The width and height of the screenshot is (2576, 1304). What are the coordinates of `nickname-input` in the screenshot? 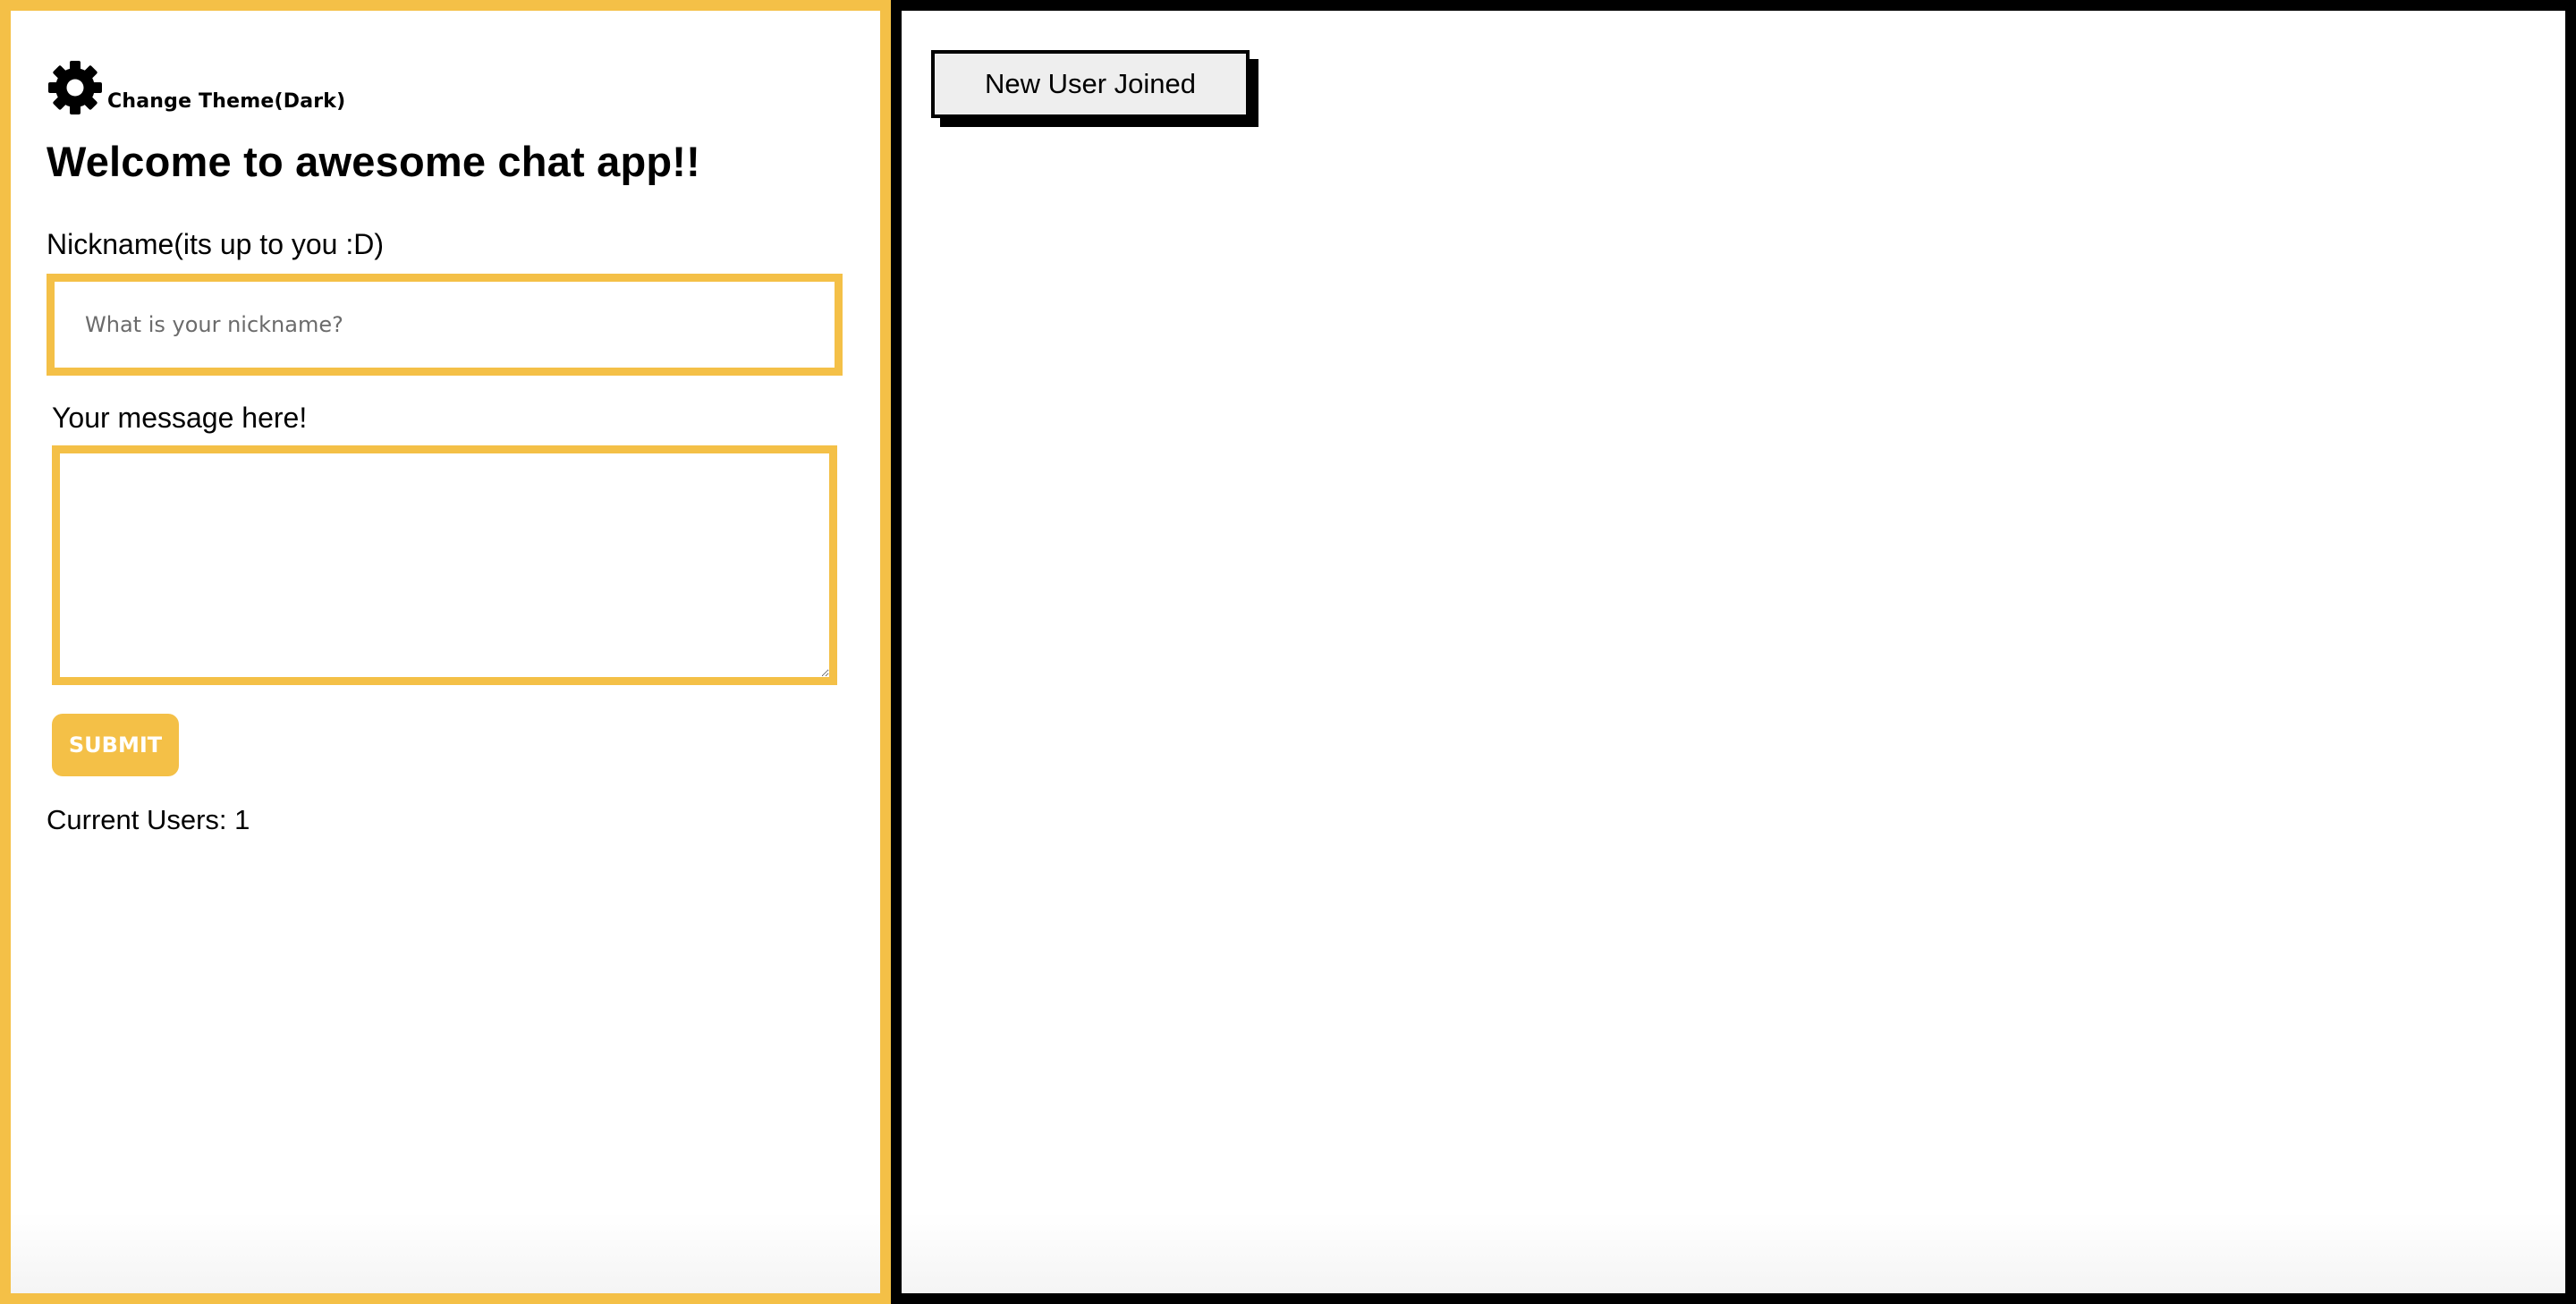 It's located at (445, 325).